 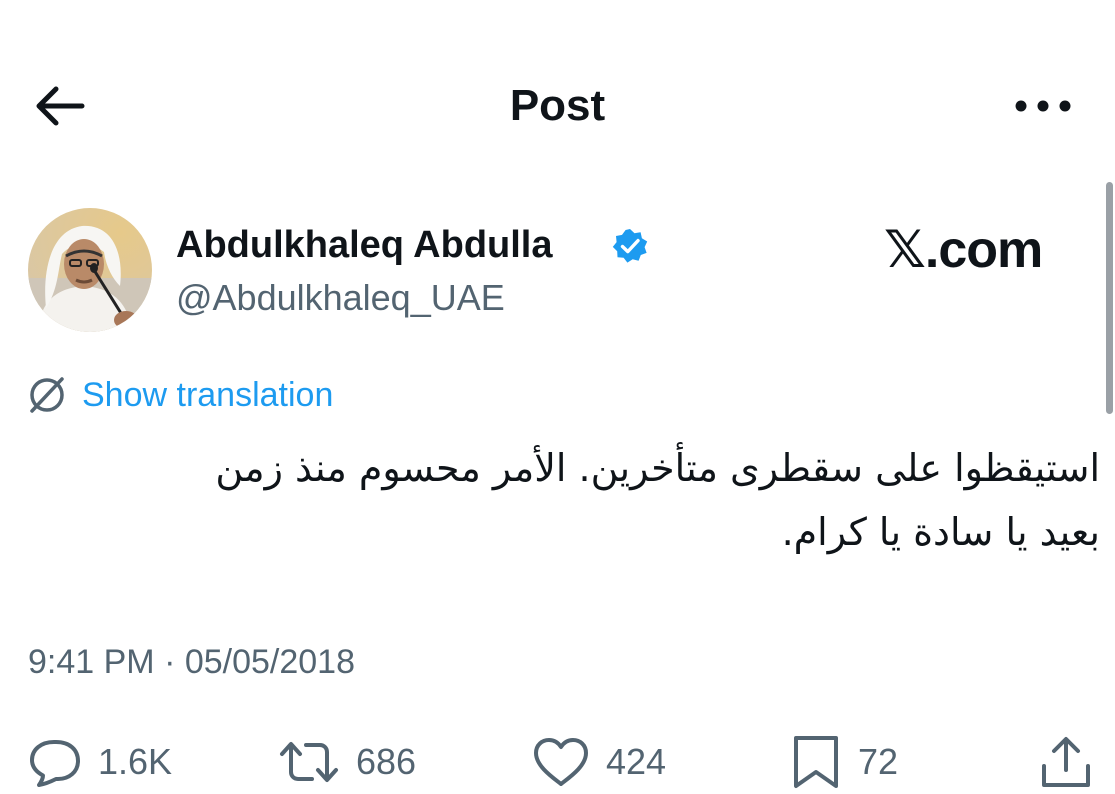 I want to click on reply-count: 1.6K, so click(x=135, y=761).